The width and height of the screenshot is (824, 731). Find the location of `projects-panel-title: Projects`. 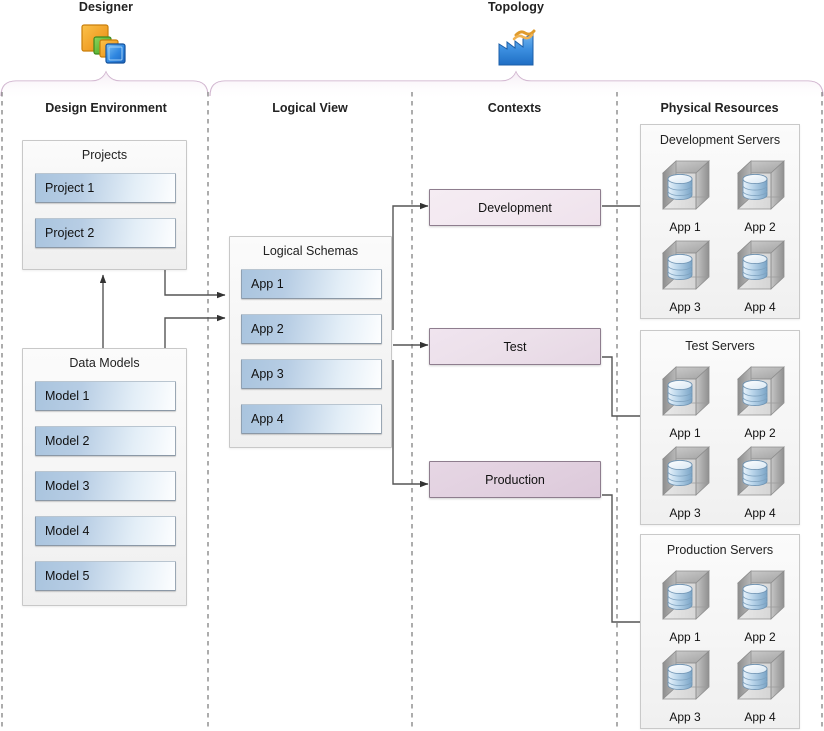

projects-panel-title: Projects is located at coordinates (104, 155).